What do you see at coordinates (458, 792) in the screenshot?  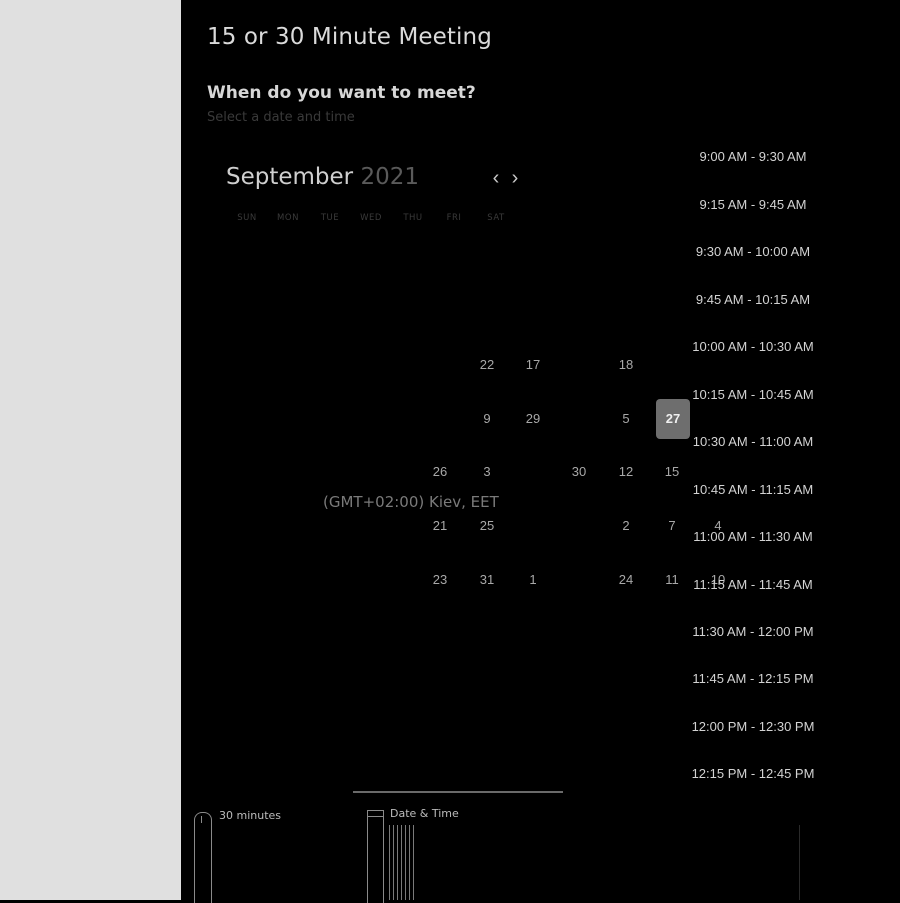 I see `active-tab-indicator` at bounding box center [458, 792].